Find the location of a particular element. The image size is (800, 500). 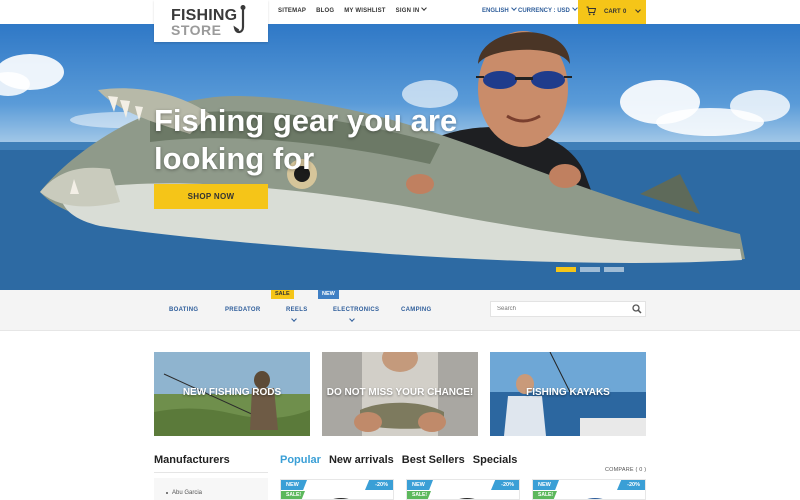

category-electronics: ELECTRONICS is located at coordinates (356, 310).